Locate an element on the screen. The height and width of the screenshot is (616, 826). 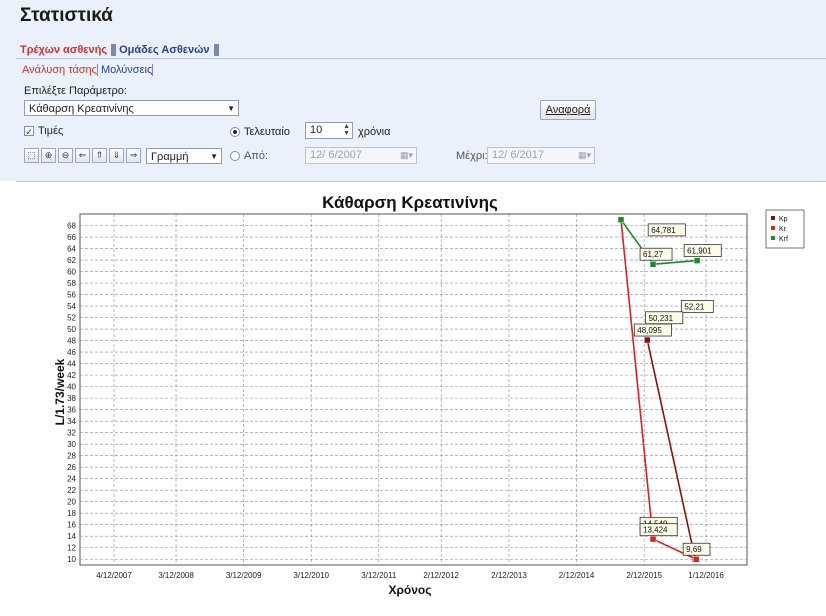
y-tick-label: 44 is located at coordinates (71, 364).